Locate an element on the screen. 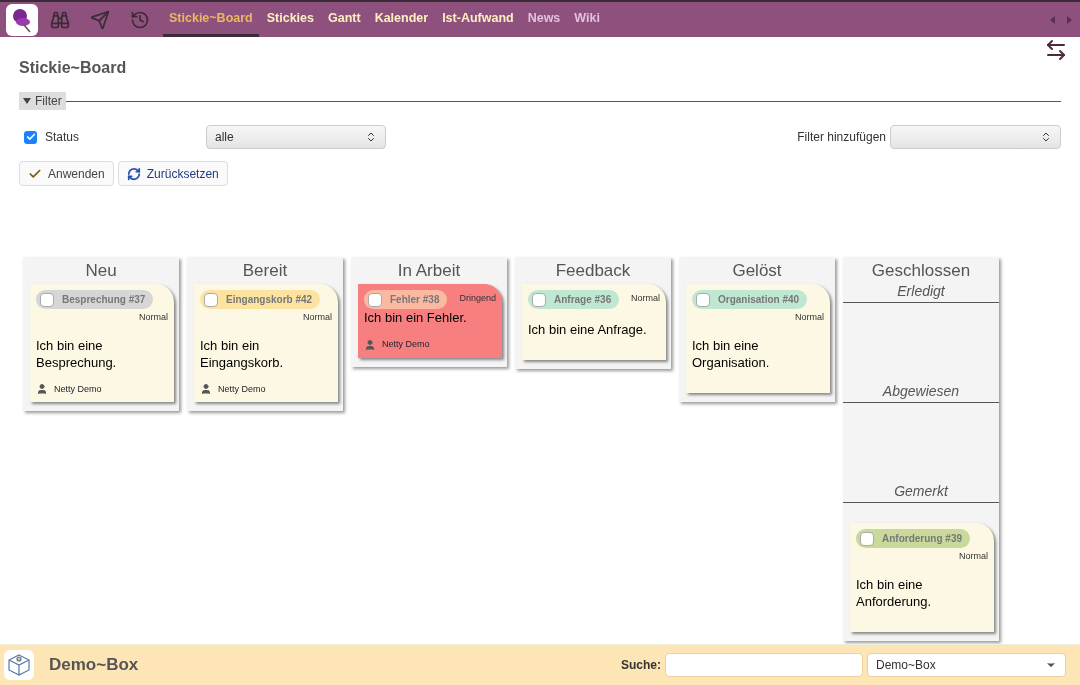 This screenshot has height=685, width=1080. note-text: Ich bin eine Anfrage. is located at coordinates (588, 329).